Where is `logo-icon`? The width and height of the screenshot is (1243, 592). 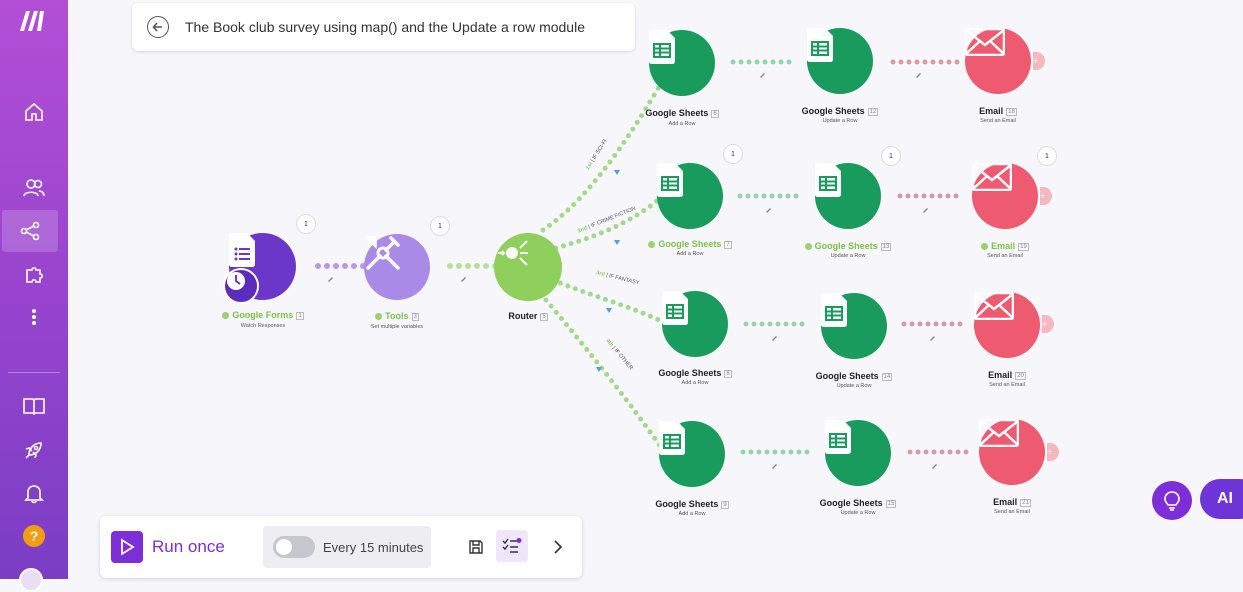 logo-icon is located at coordinates (32, 21).